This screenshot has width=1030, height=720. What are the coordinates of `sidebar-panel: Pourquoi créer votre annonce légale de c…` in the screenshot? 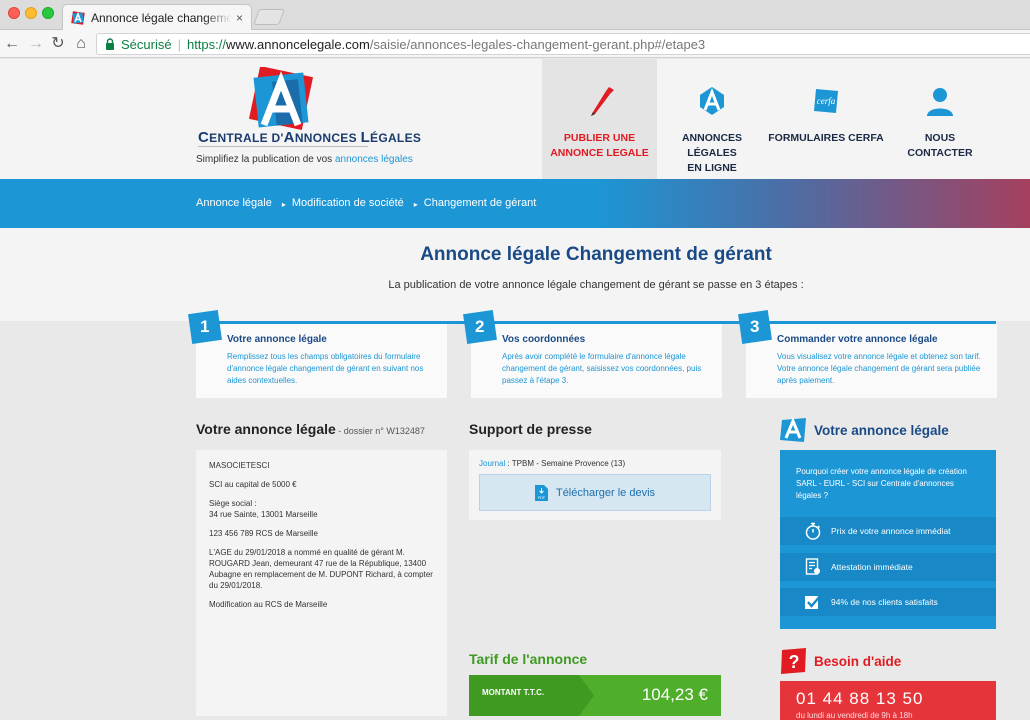 It's located at (888, 539).